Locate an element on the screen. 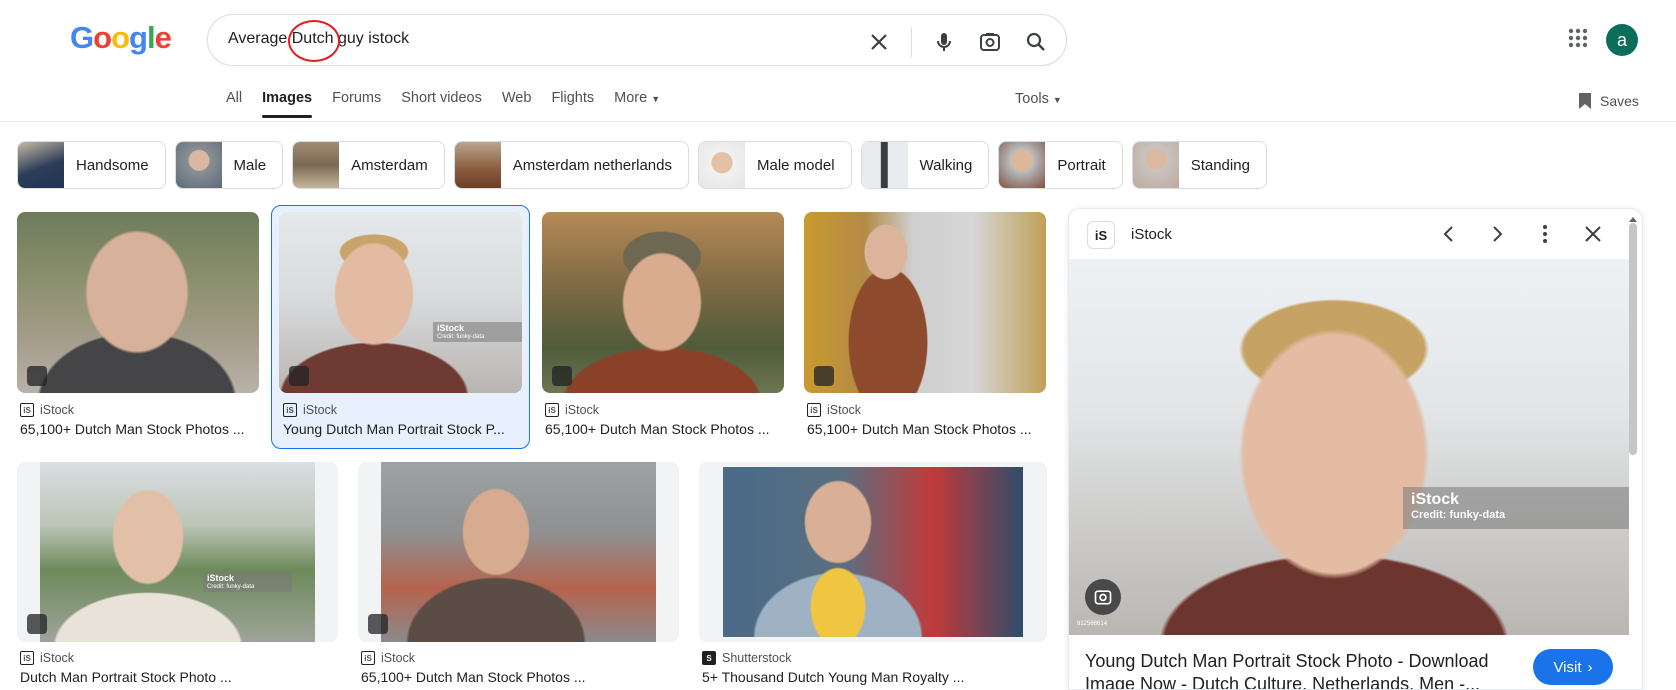  chip-portrait: Portrait is located at coordinates (1060, 165).